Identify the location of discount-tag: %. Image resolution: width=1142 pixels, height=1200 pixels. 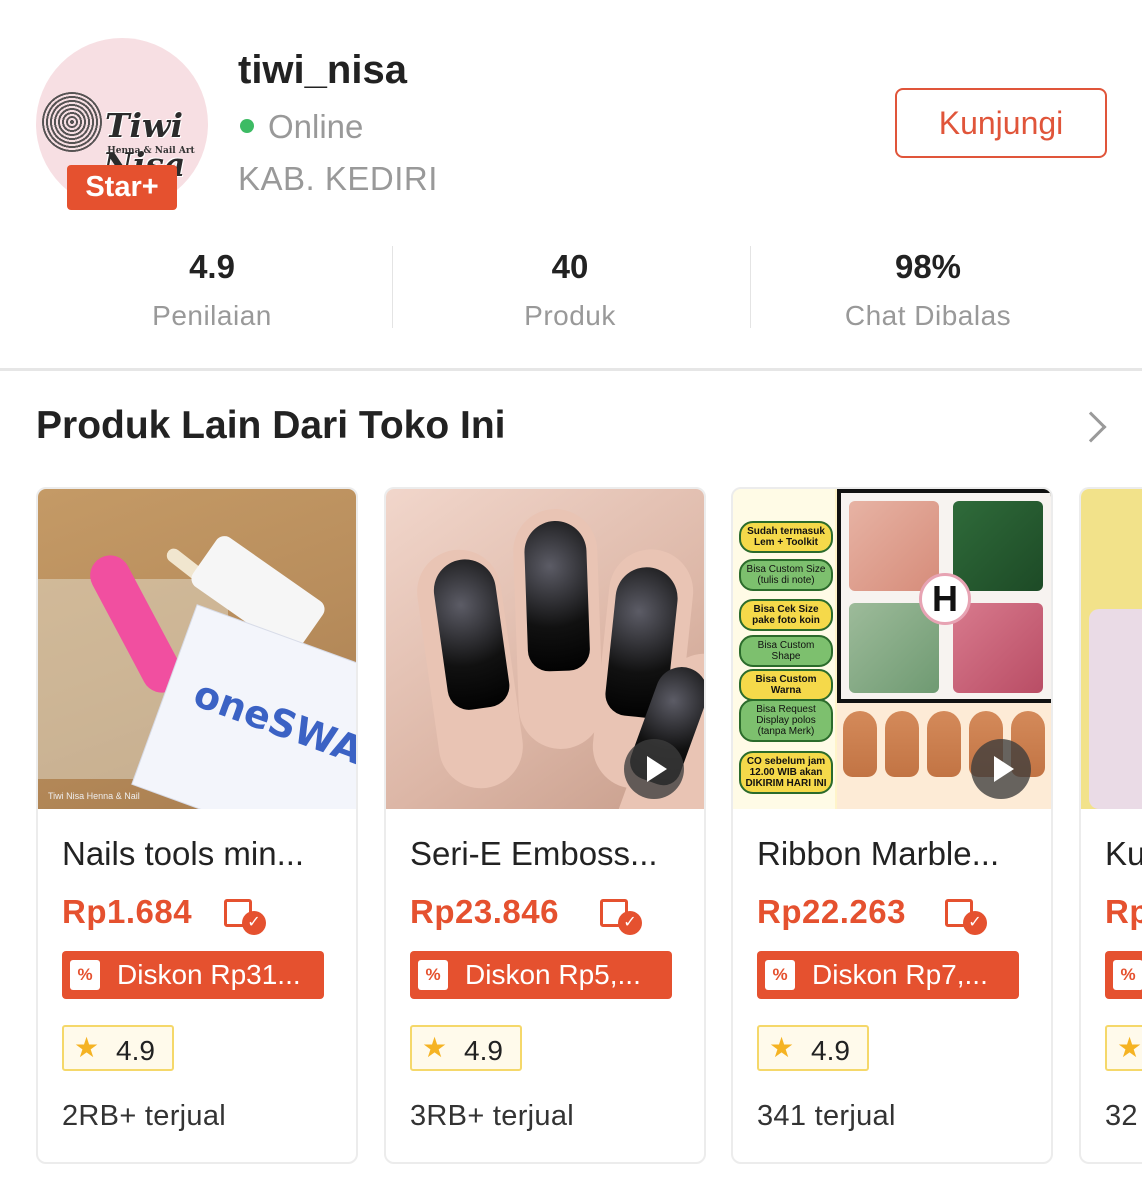
(1123, 975).